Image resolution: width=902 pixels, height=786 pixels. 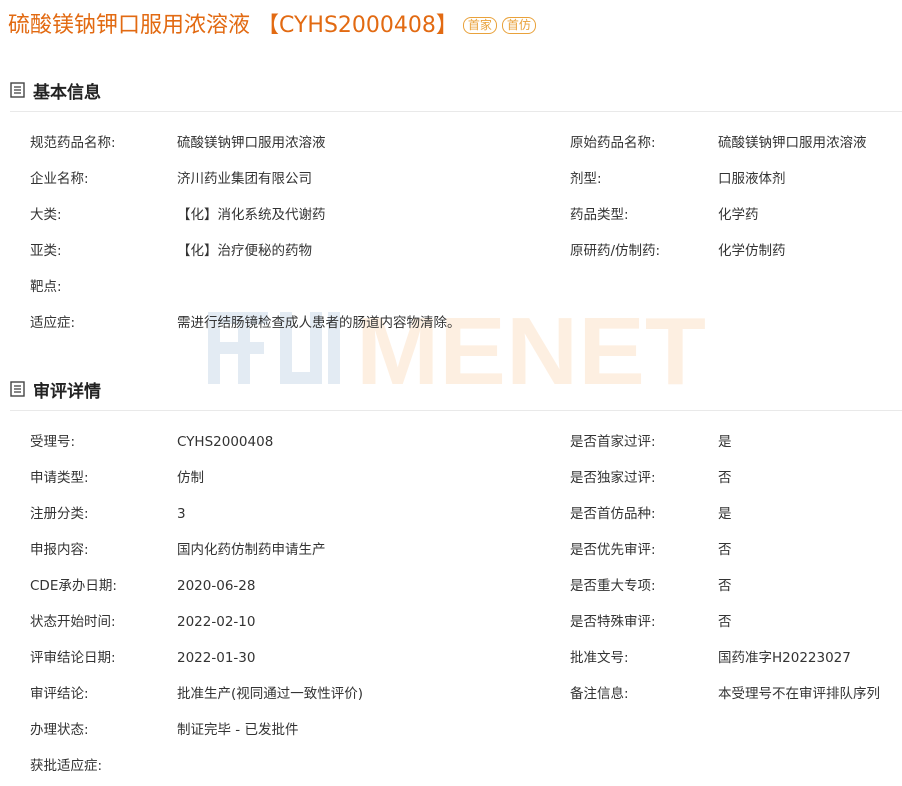 I want to click on info-row: 大类: 【化】消化系统及代谢药 药品类型: 化学药, so click(x=451, y=215).